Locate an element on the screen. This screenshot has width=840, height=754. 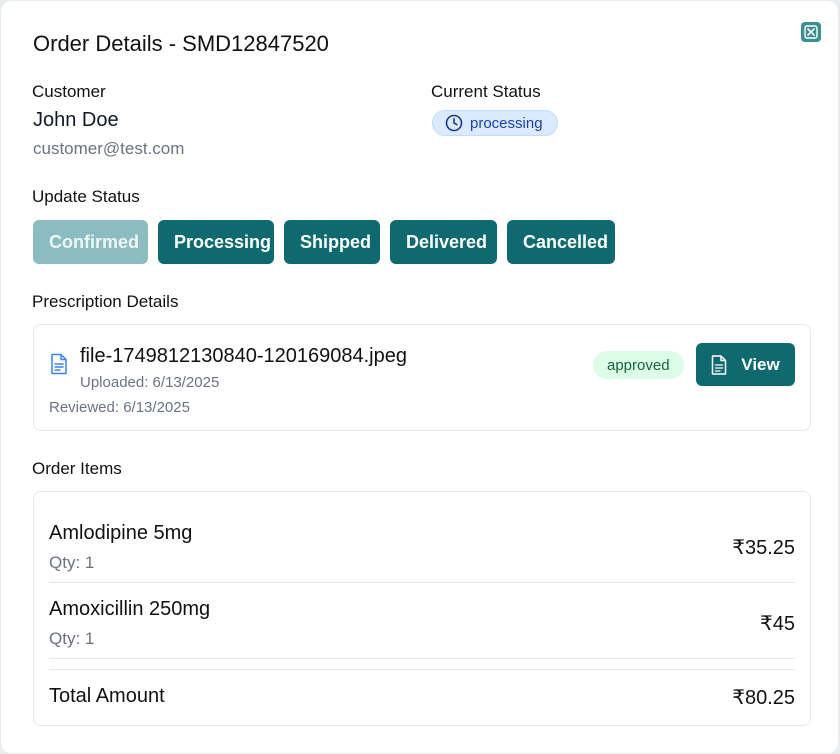
prescription-uploaded-date: Uploaded: 6/13/2025 is located at coordinates (150, 382).